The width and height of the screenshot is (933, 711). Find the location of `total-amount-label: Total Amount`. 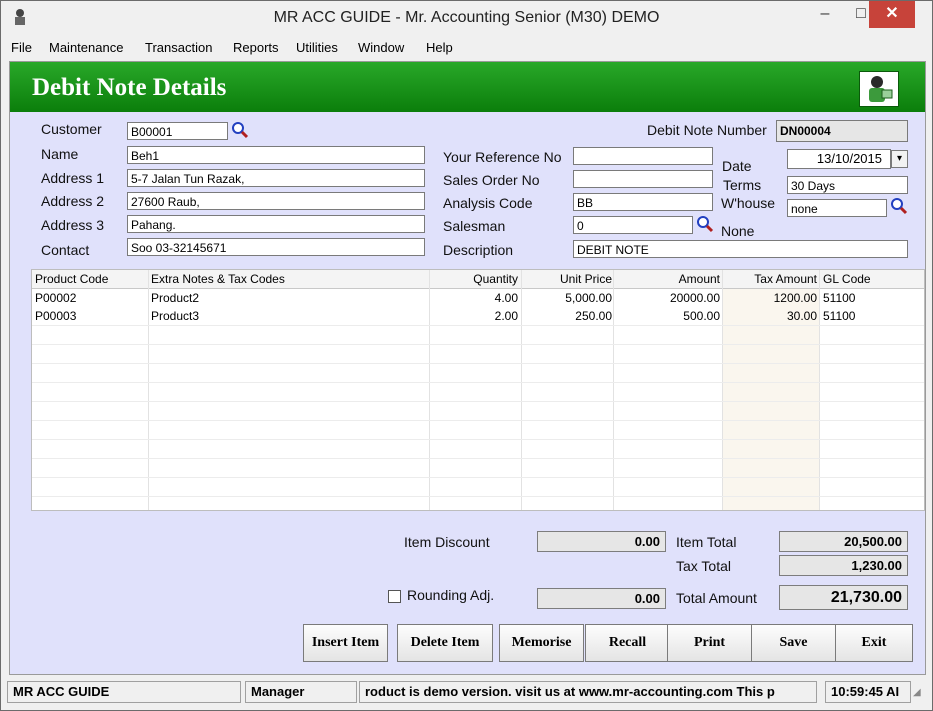

total-amount-label: Total Amount is located at coordinates (716, 598).